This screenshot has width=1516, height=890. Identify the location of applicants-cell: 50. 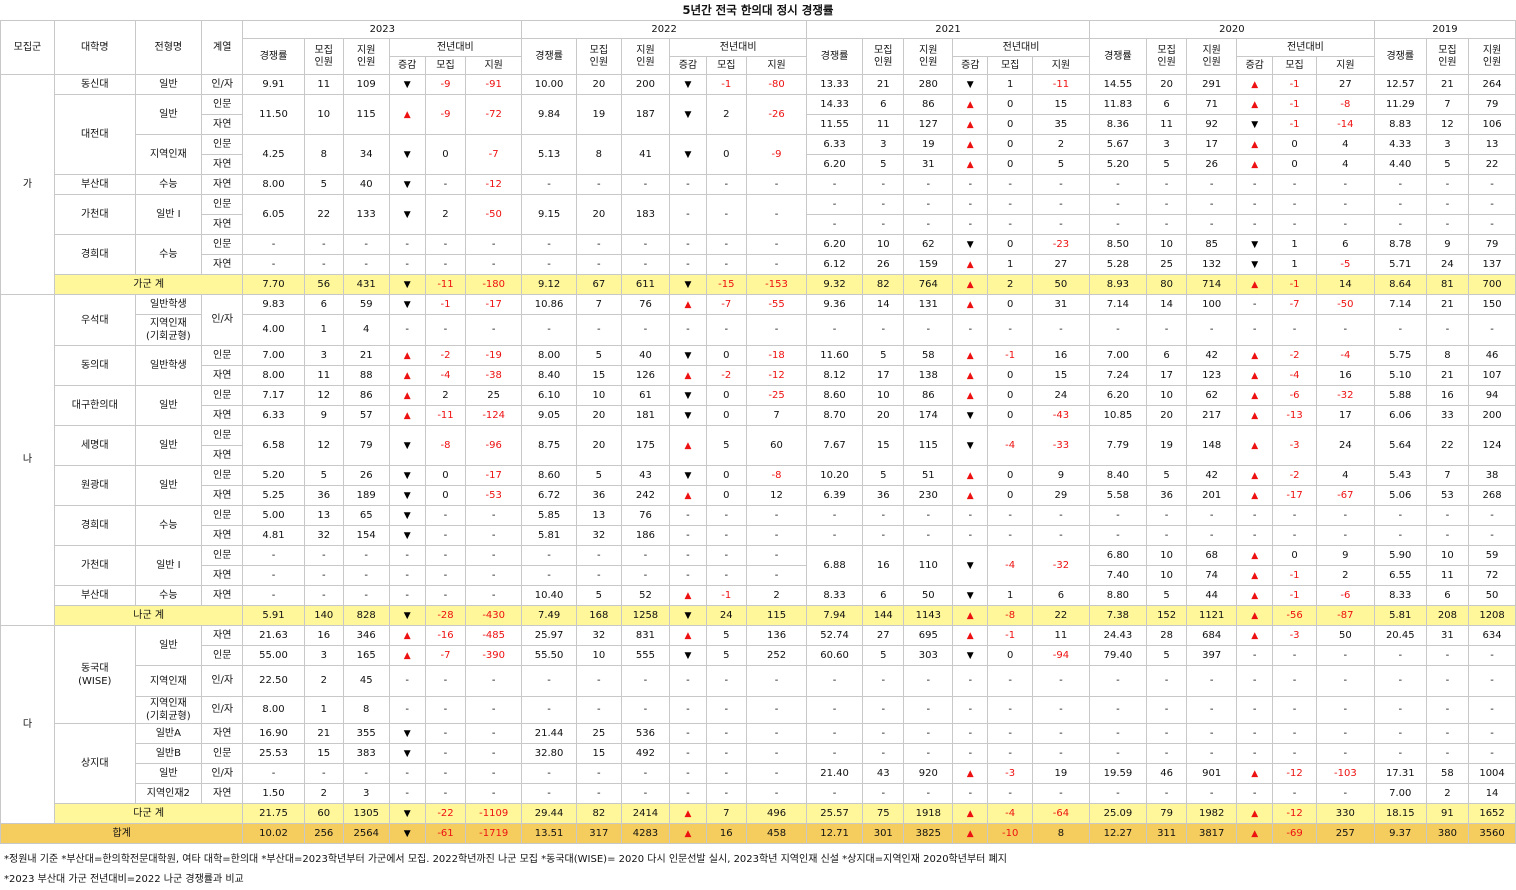
(1492, 595).